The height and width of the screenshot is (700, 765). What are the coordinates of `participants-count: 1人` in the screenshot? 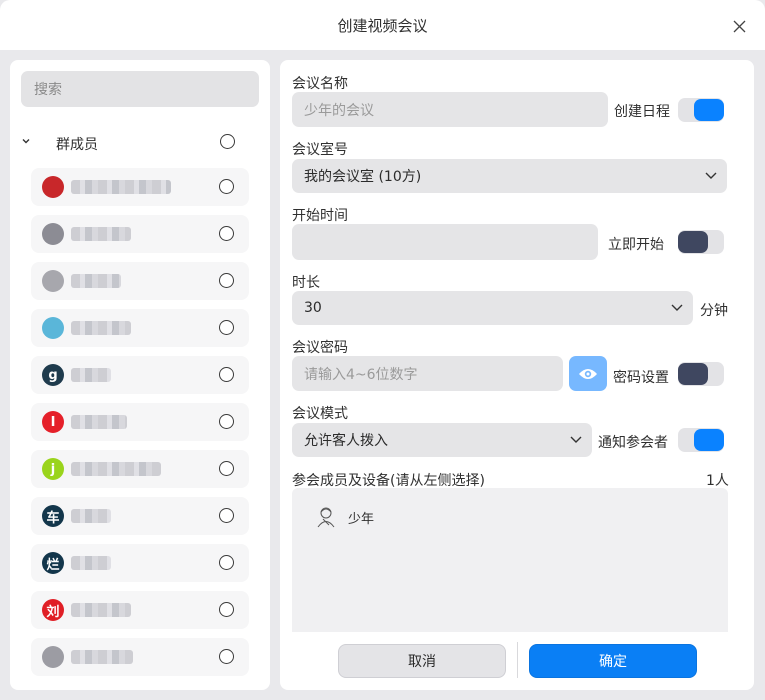 It's located at (717, 481).